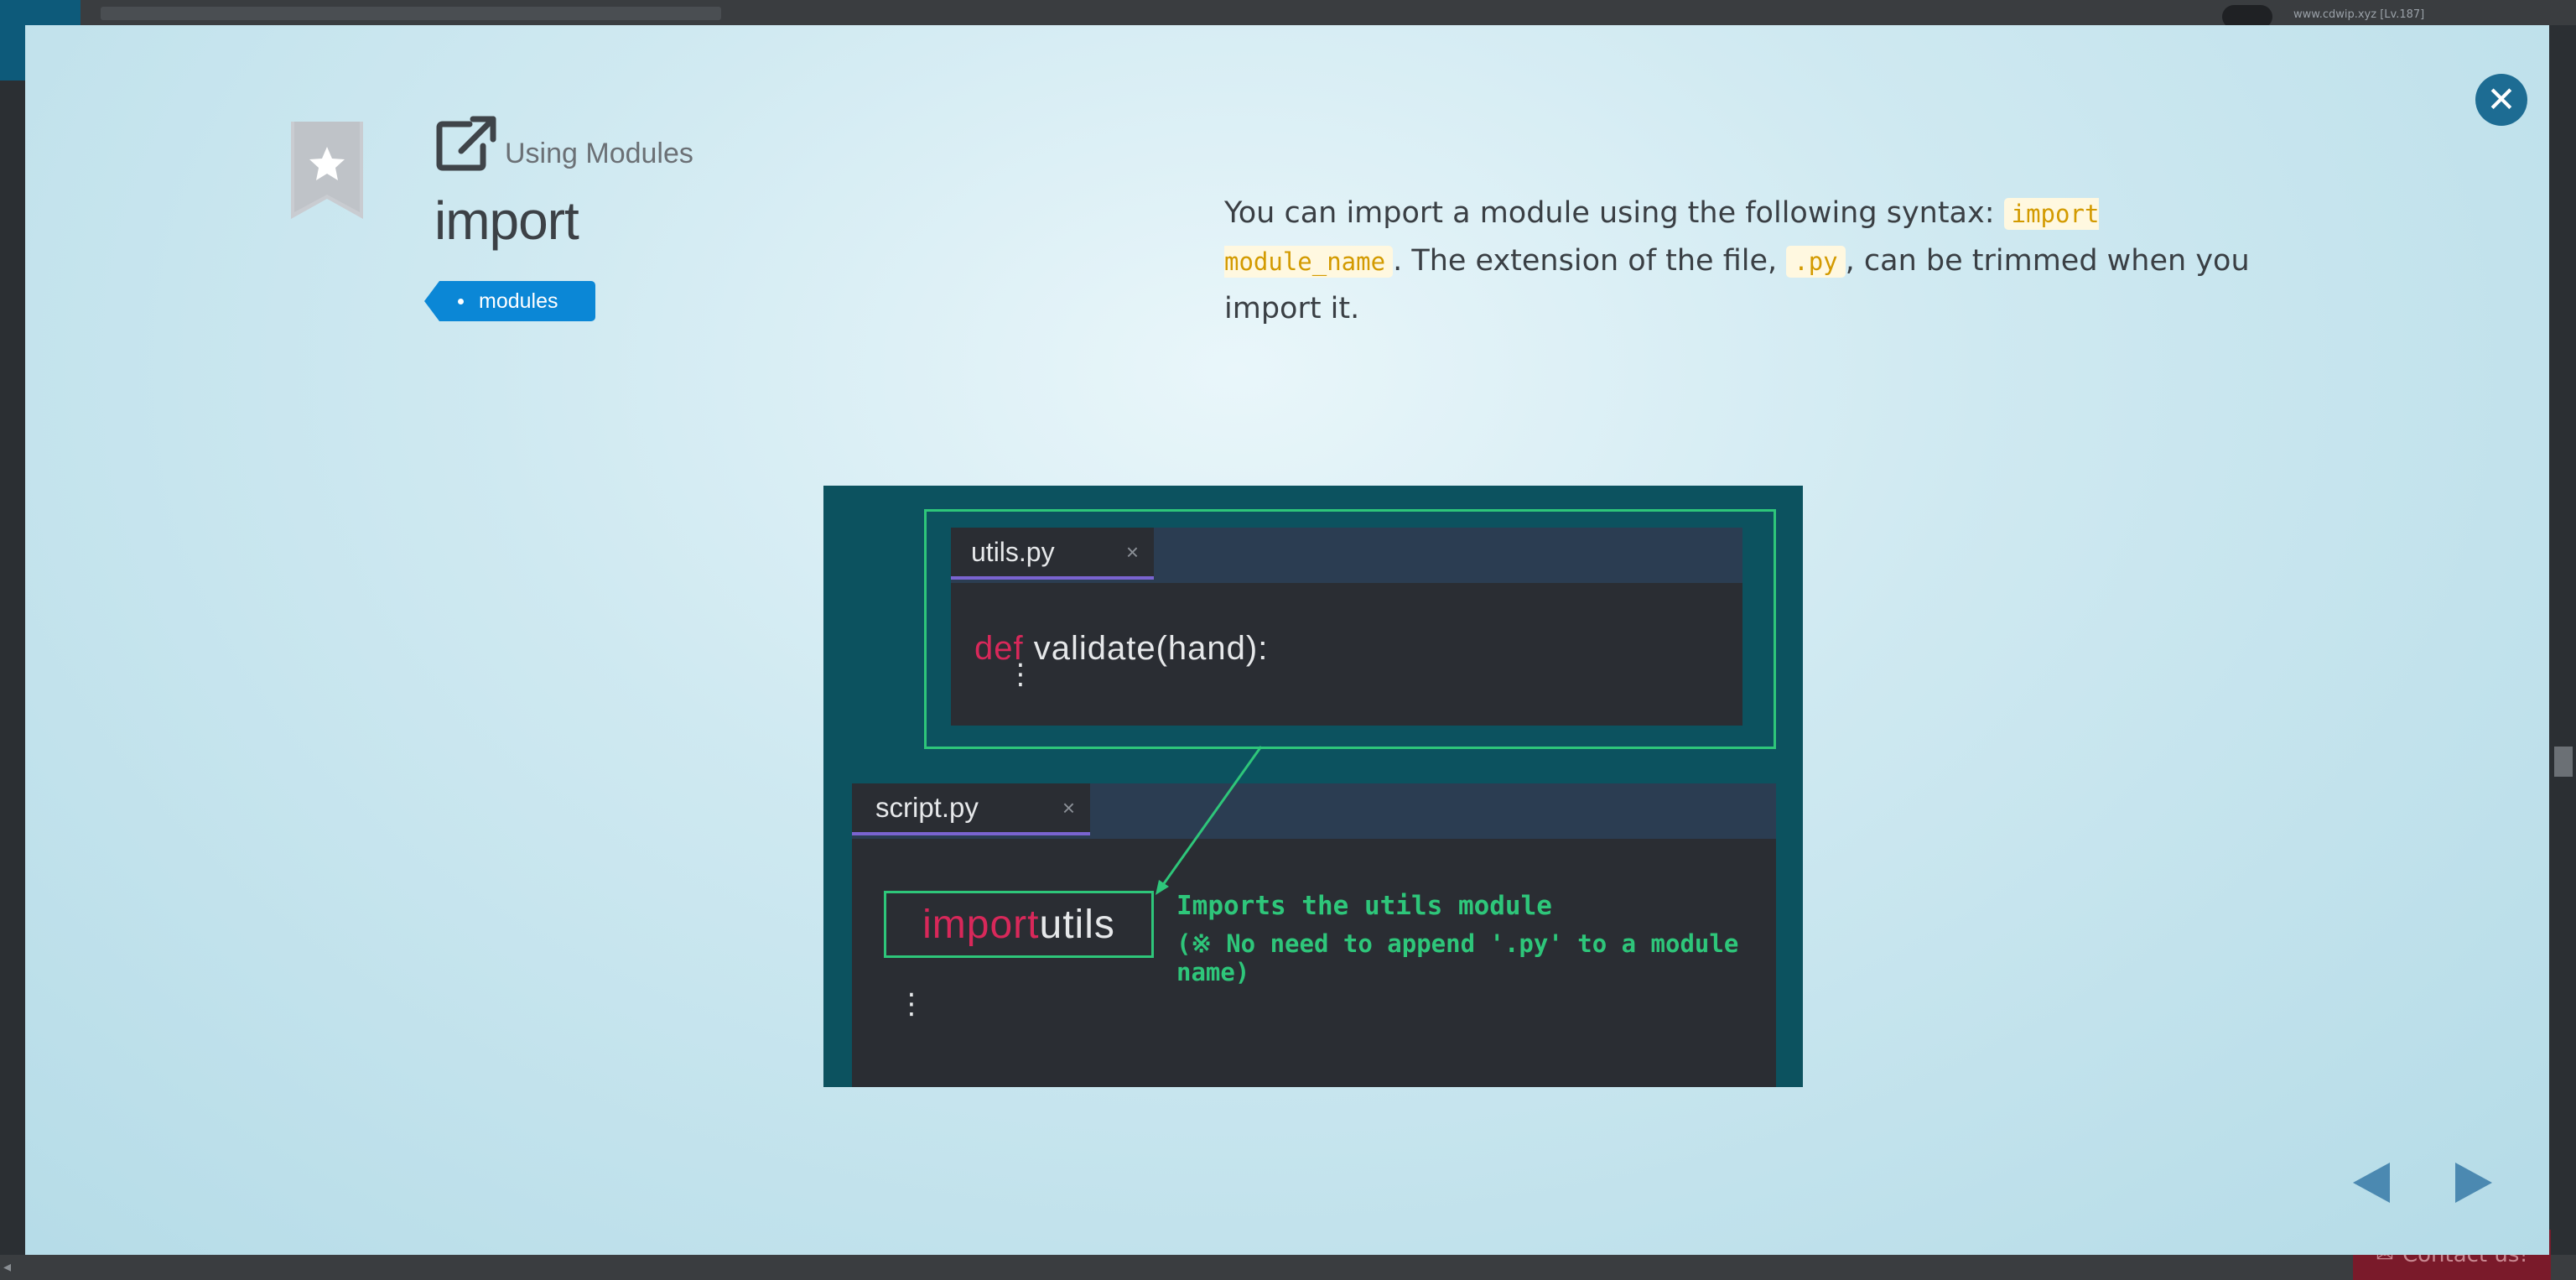 The height and width of the screenshot is (1280, 2576). Describe the element at coordinates (1288, 1267) in the screenshot. I see `bottom-bar` at that location.